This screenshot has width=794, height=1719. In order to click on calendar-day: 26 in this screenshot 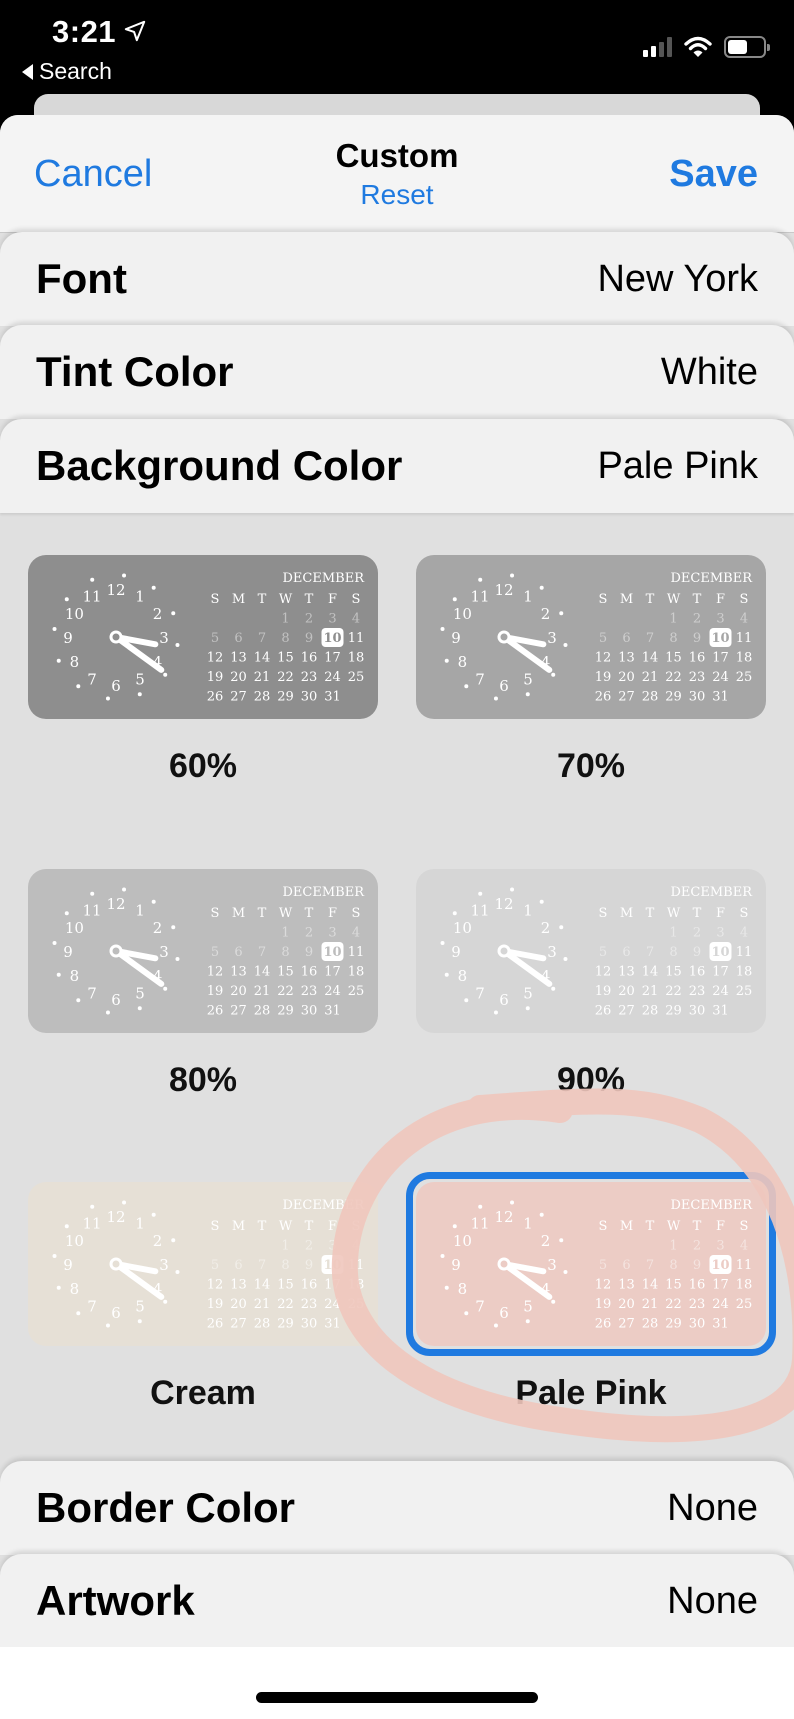, I will do `click(215, 697)`.